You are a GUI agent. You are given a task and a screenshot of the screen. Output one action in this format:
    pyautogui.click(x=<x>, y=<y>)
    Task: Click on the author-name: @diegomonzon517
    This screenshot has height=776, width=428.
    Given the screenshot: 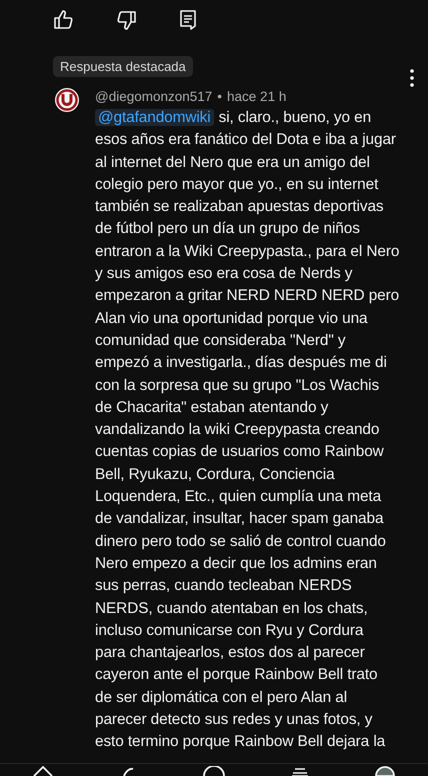 What is the action you would take?
    pyautogui.click(x=153, y=96)
    